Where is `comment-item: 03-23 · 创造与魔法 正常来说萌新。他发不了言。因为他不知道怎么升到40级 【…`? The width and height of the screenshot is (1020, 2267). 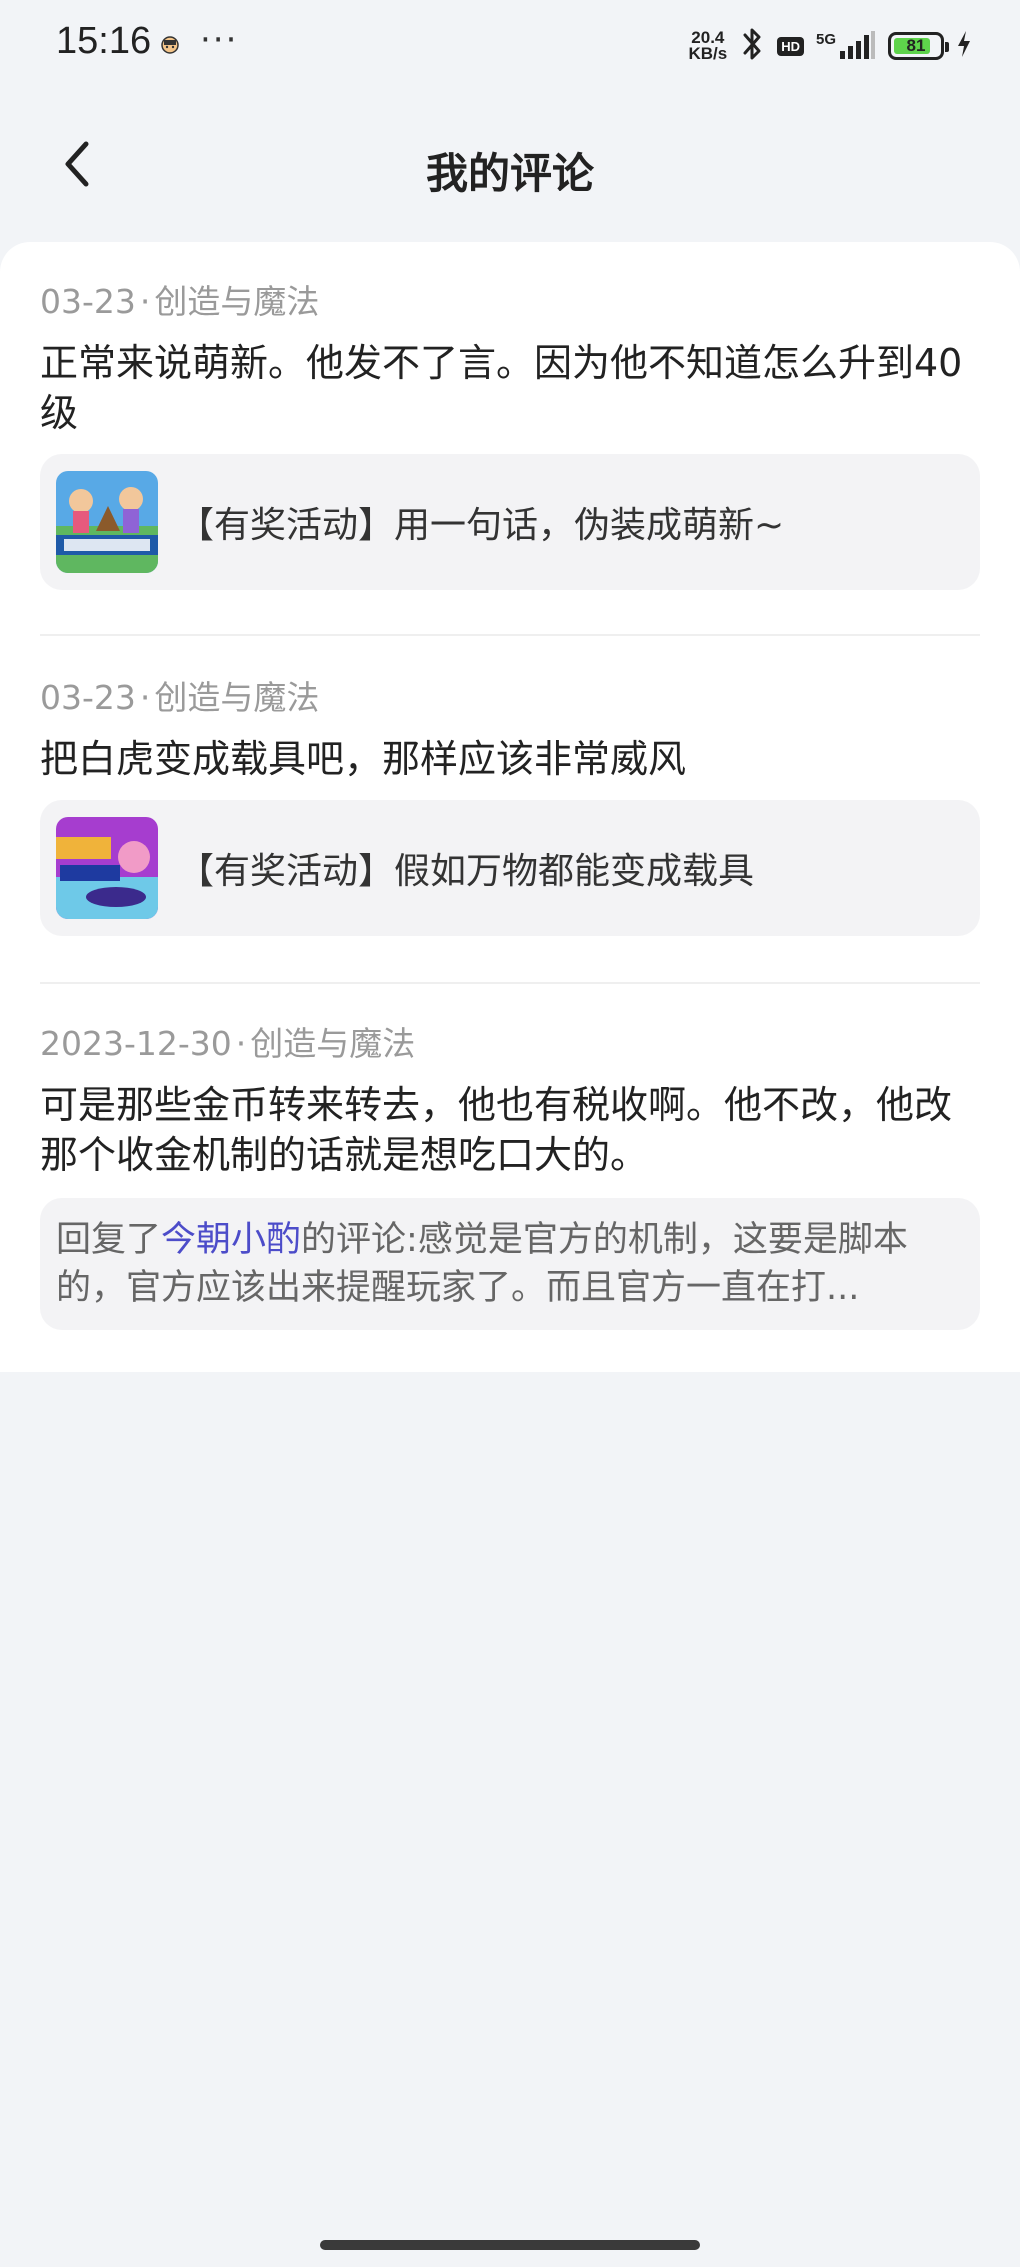
comment-item: 03-23 · 创造与魔法 正常来说萌新。他发不了言。因为他不知道怎么升到40级 【… is located at coordinates (510, 436).